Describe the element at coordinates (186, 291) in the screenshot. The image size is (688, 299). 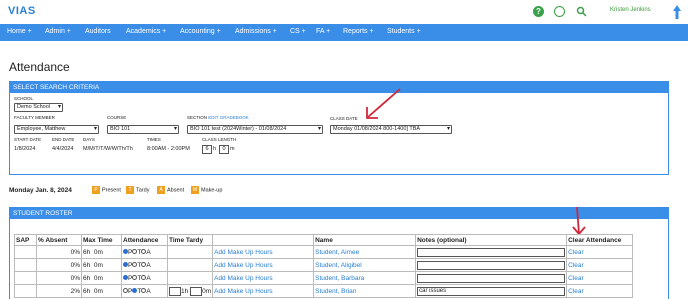
I see `tardy-hours-unit: h` at that location.